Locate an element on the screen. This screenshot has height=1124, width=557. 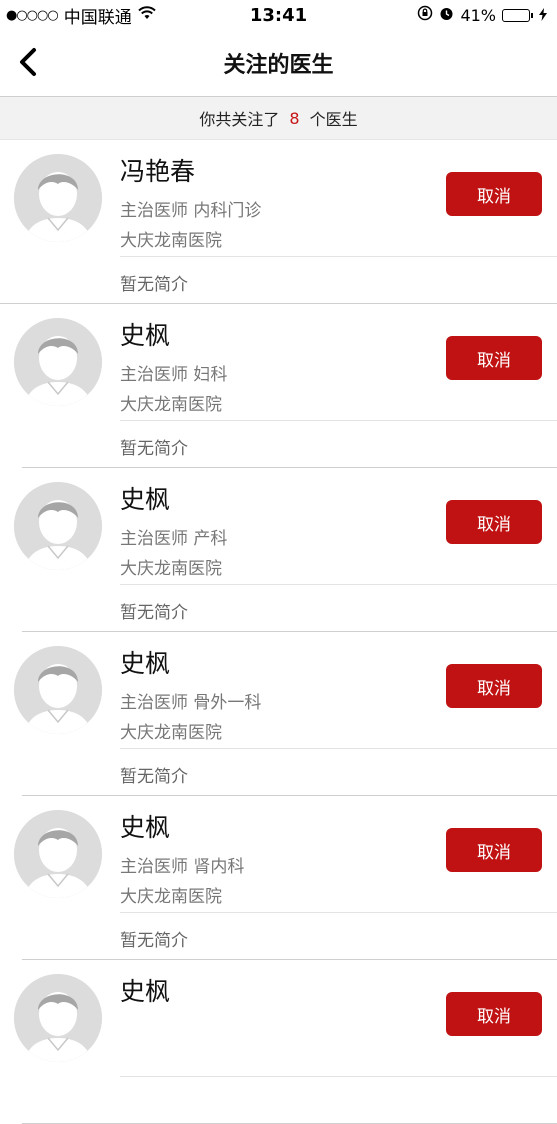
nav-bar: 关注的医生 is located at coordinates (278, 63).